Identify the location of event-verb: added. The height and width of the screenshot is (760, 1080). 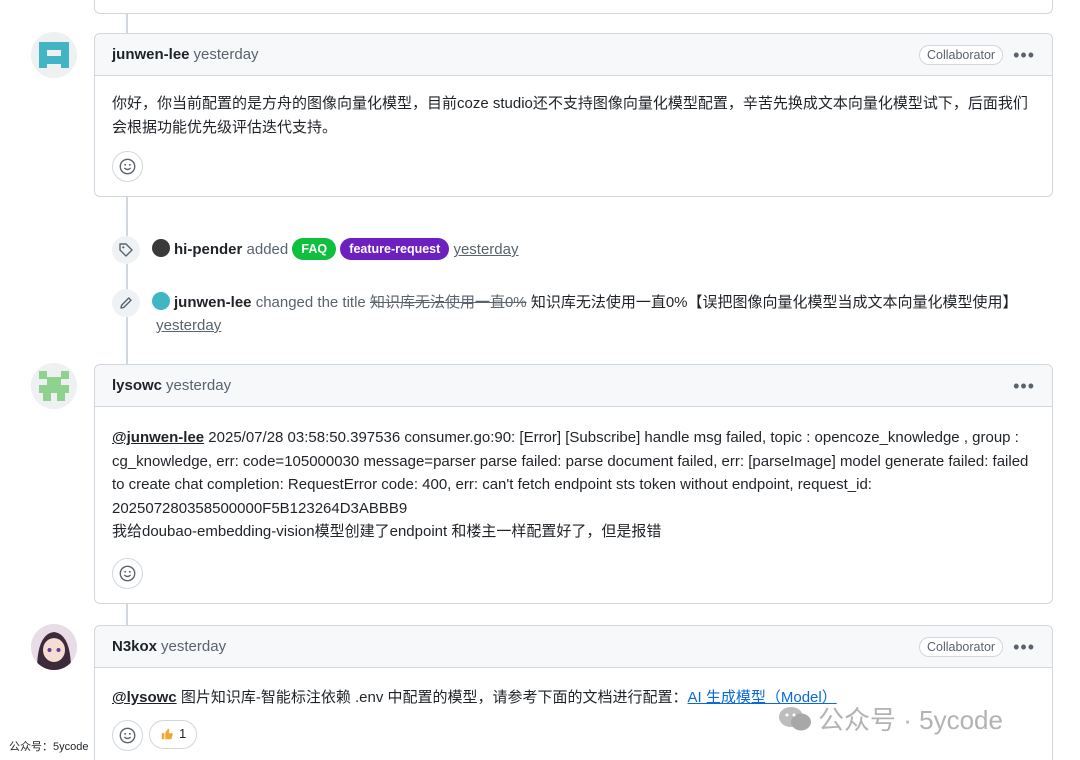
(267, 249).